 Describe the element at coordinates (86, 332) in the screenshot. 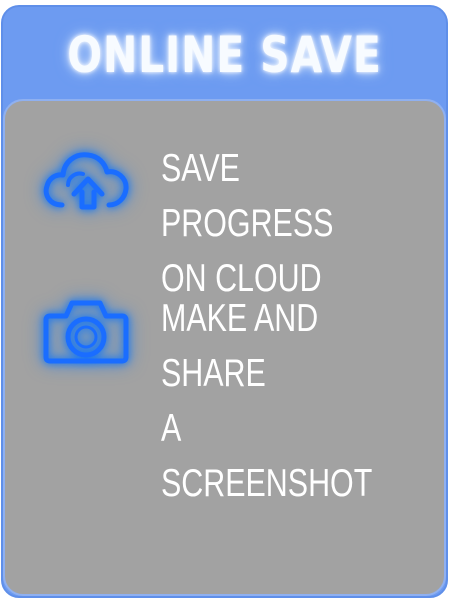

I see `camera-icon` at that location.